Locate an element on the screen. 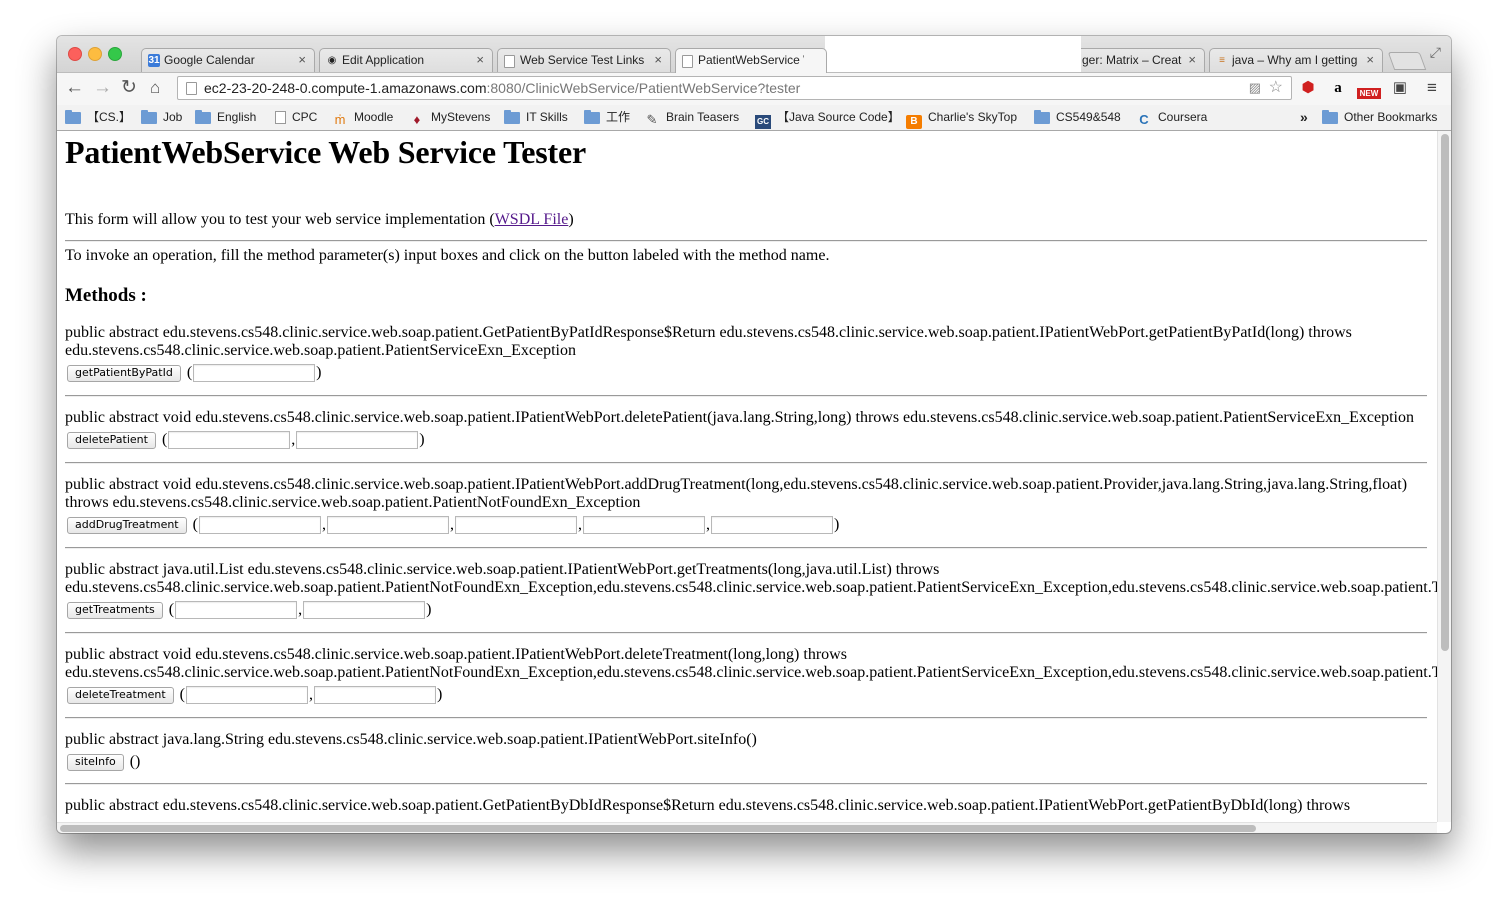 Image resolution: width=1508 pixels, height=913 pixels. page-action-icon: ▨ is located at coordinates (1255, 88).